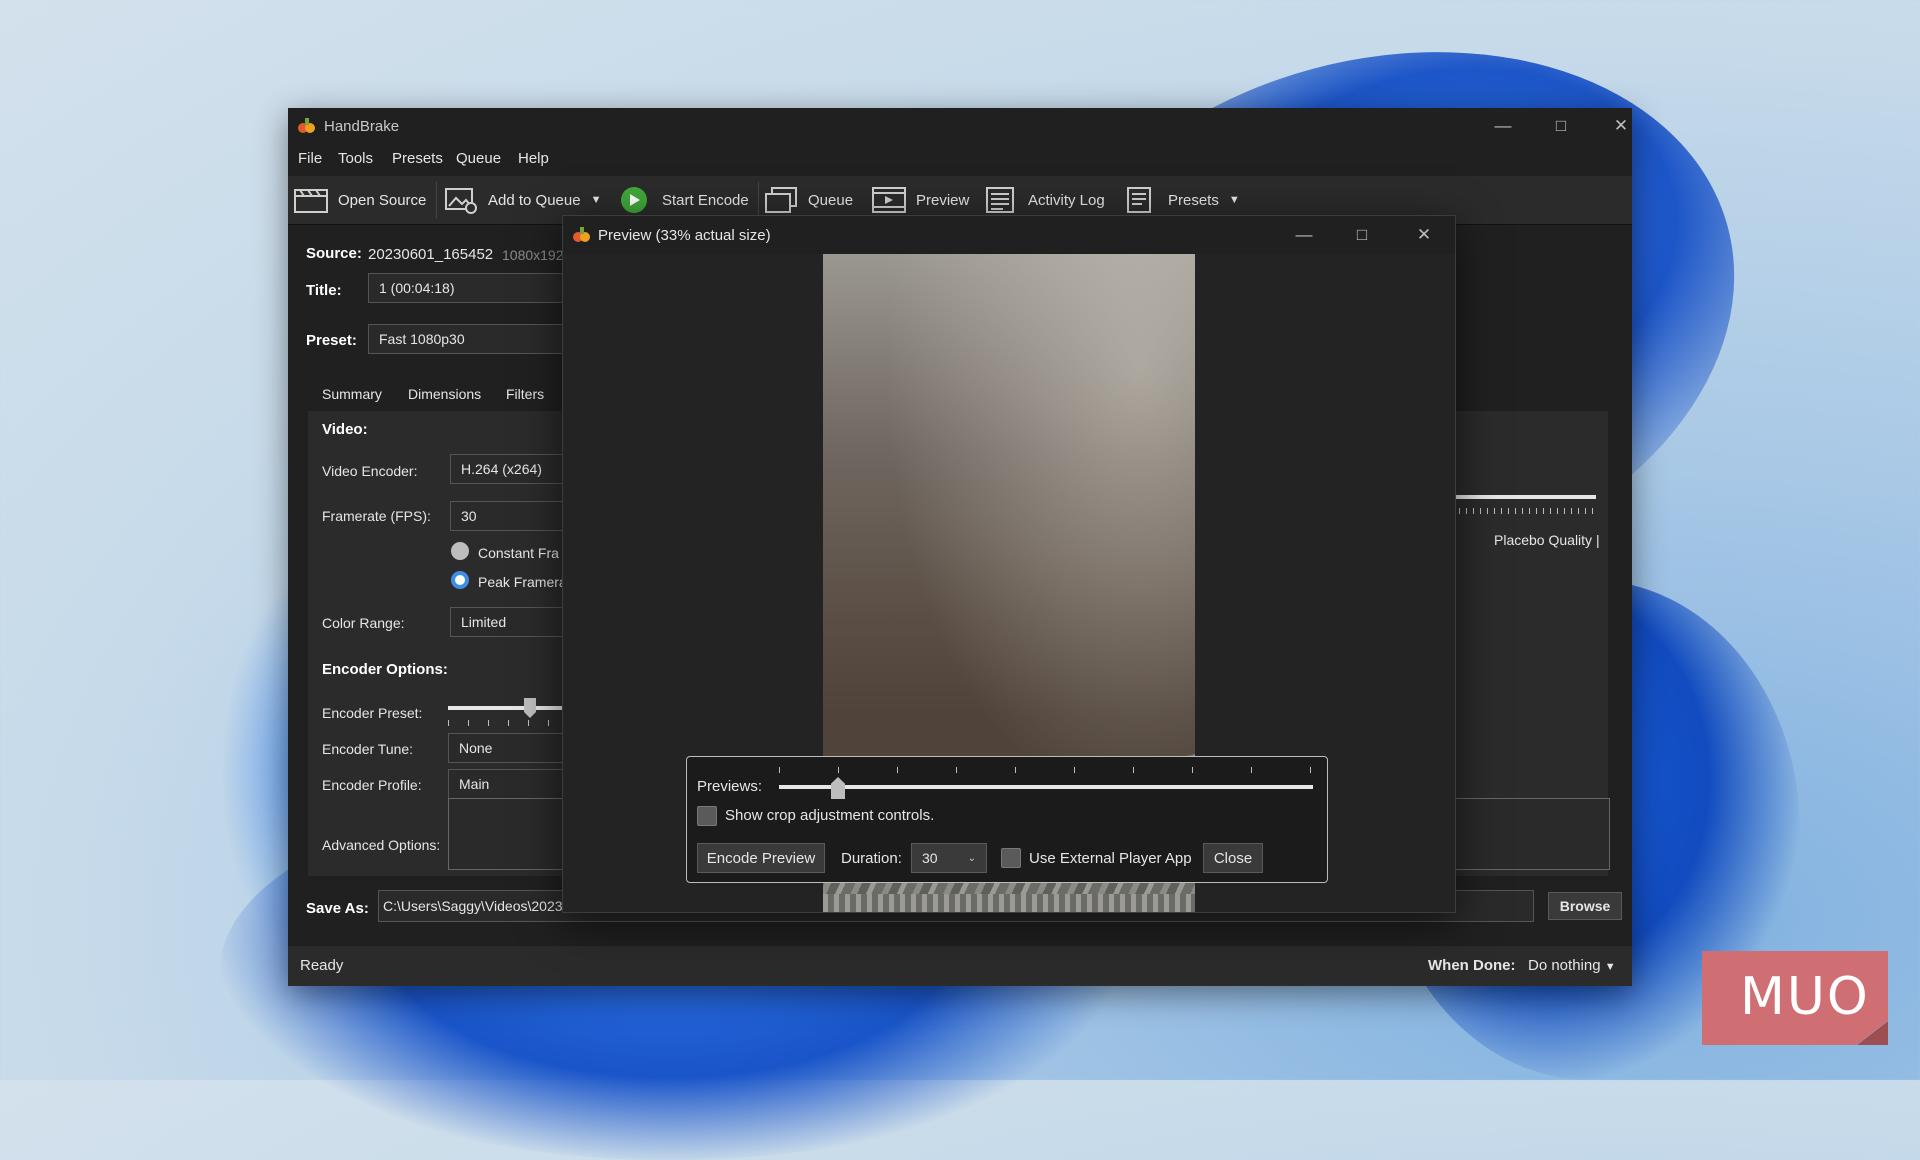 This screenshot has width=1920, height=1160. I want to click on placebo-quality-label: Placebo Quality |, so click(1547, 540).